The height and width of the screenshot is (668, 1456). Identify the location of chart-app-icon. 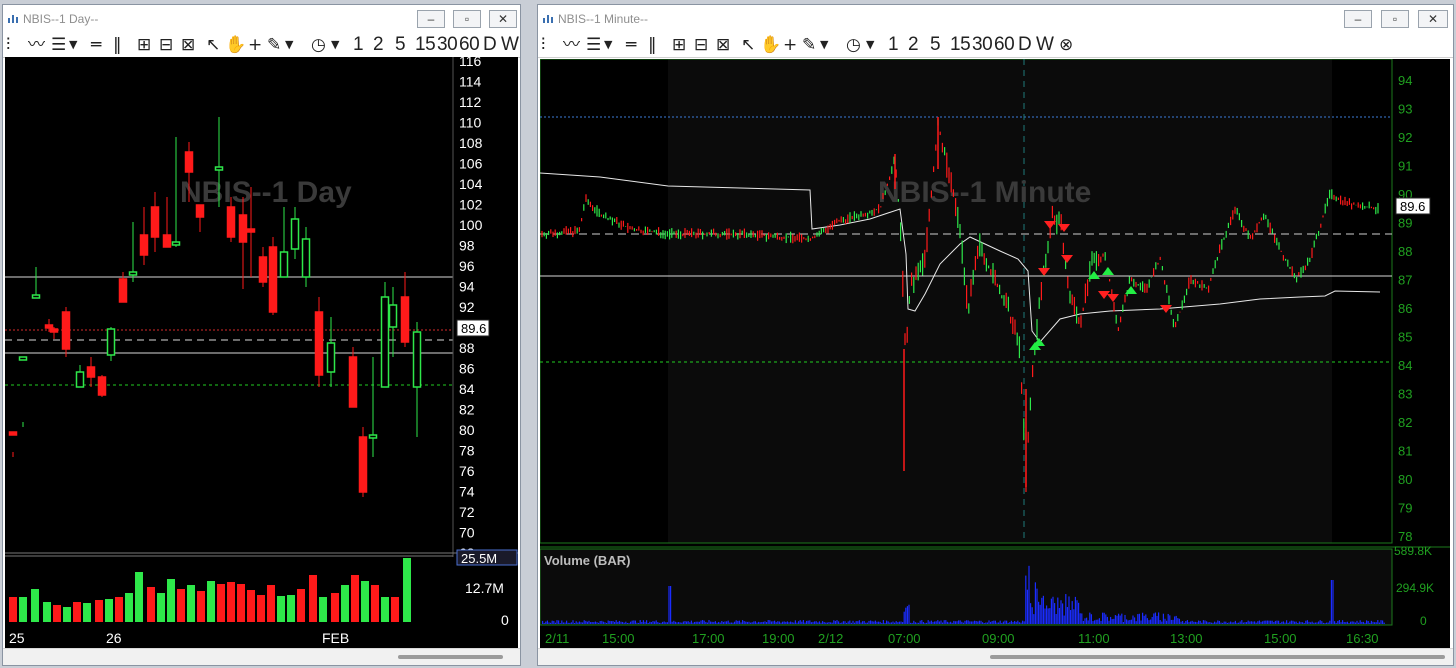
(548, 19).